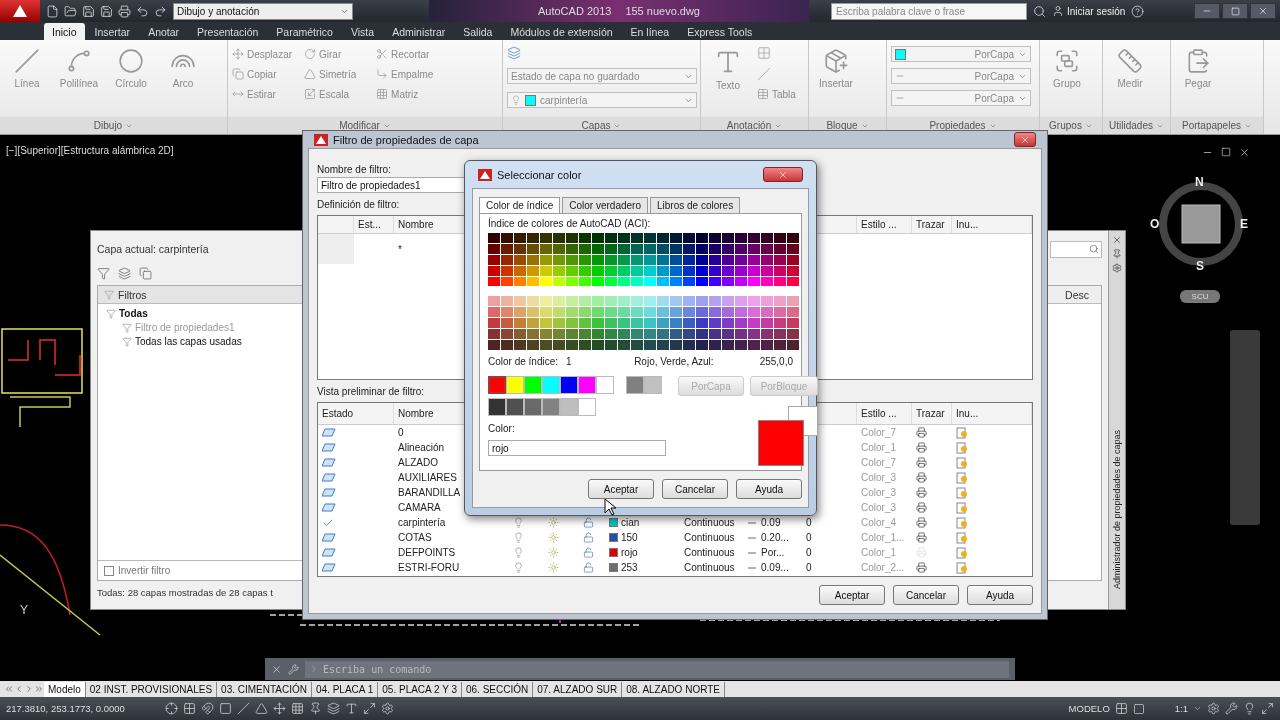 This screenshot has width=1280, height=720. What do you see at coordinates (577, 448) in the screenshot?
I see `color-name-field: rojo` at bounding box center [577, 448].